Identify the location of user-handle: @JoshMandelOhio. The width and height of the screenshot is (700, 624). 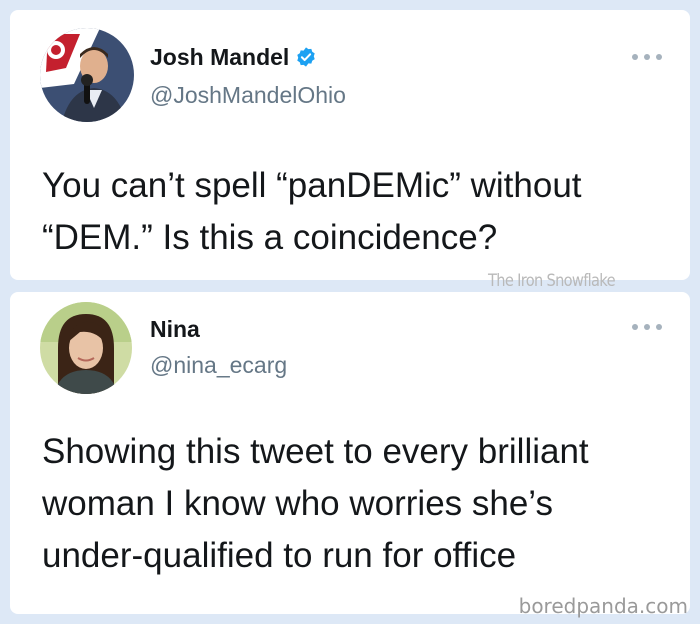
(248, 95).